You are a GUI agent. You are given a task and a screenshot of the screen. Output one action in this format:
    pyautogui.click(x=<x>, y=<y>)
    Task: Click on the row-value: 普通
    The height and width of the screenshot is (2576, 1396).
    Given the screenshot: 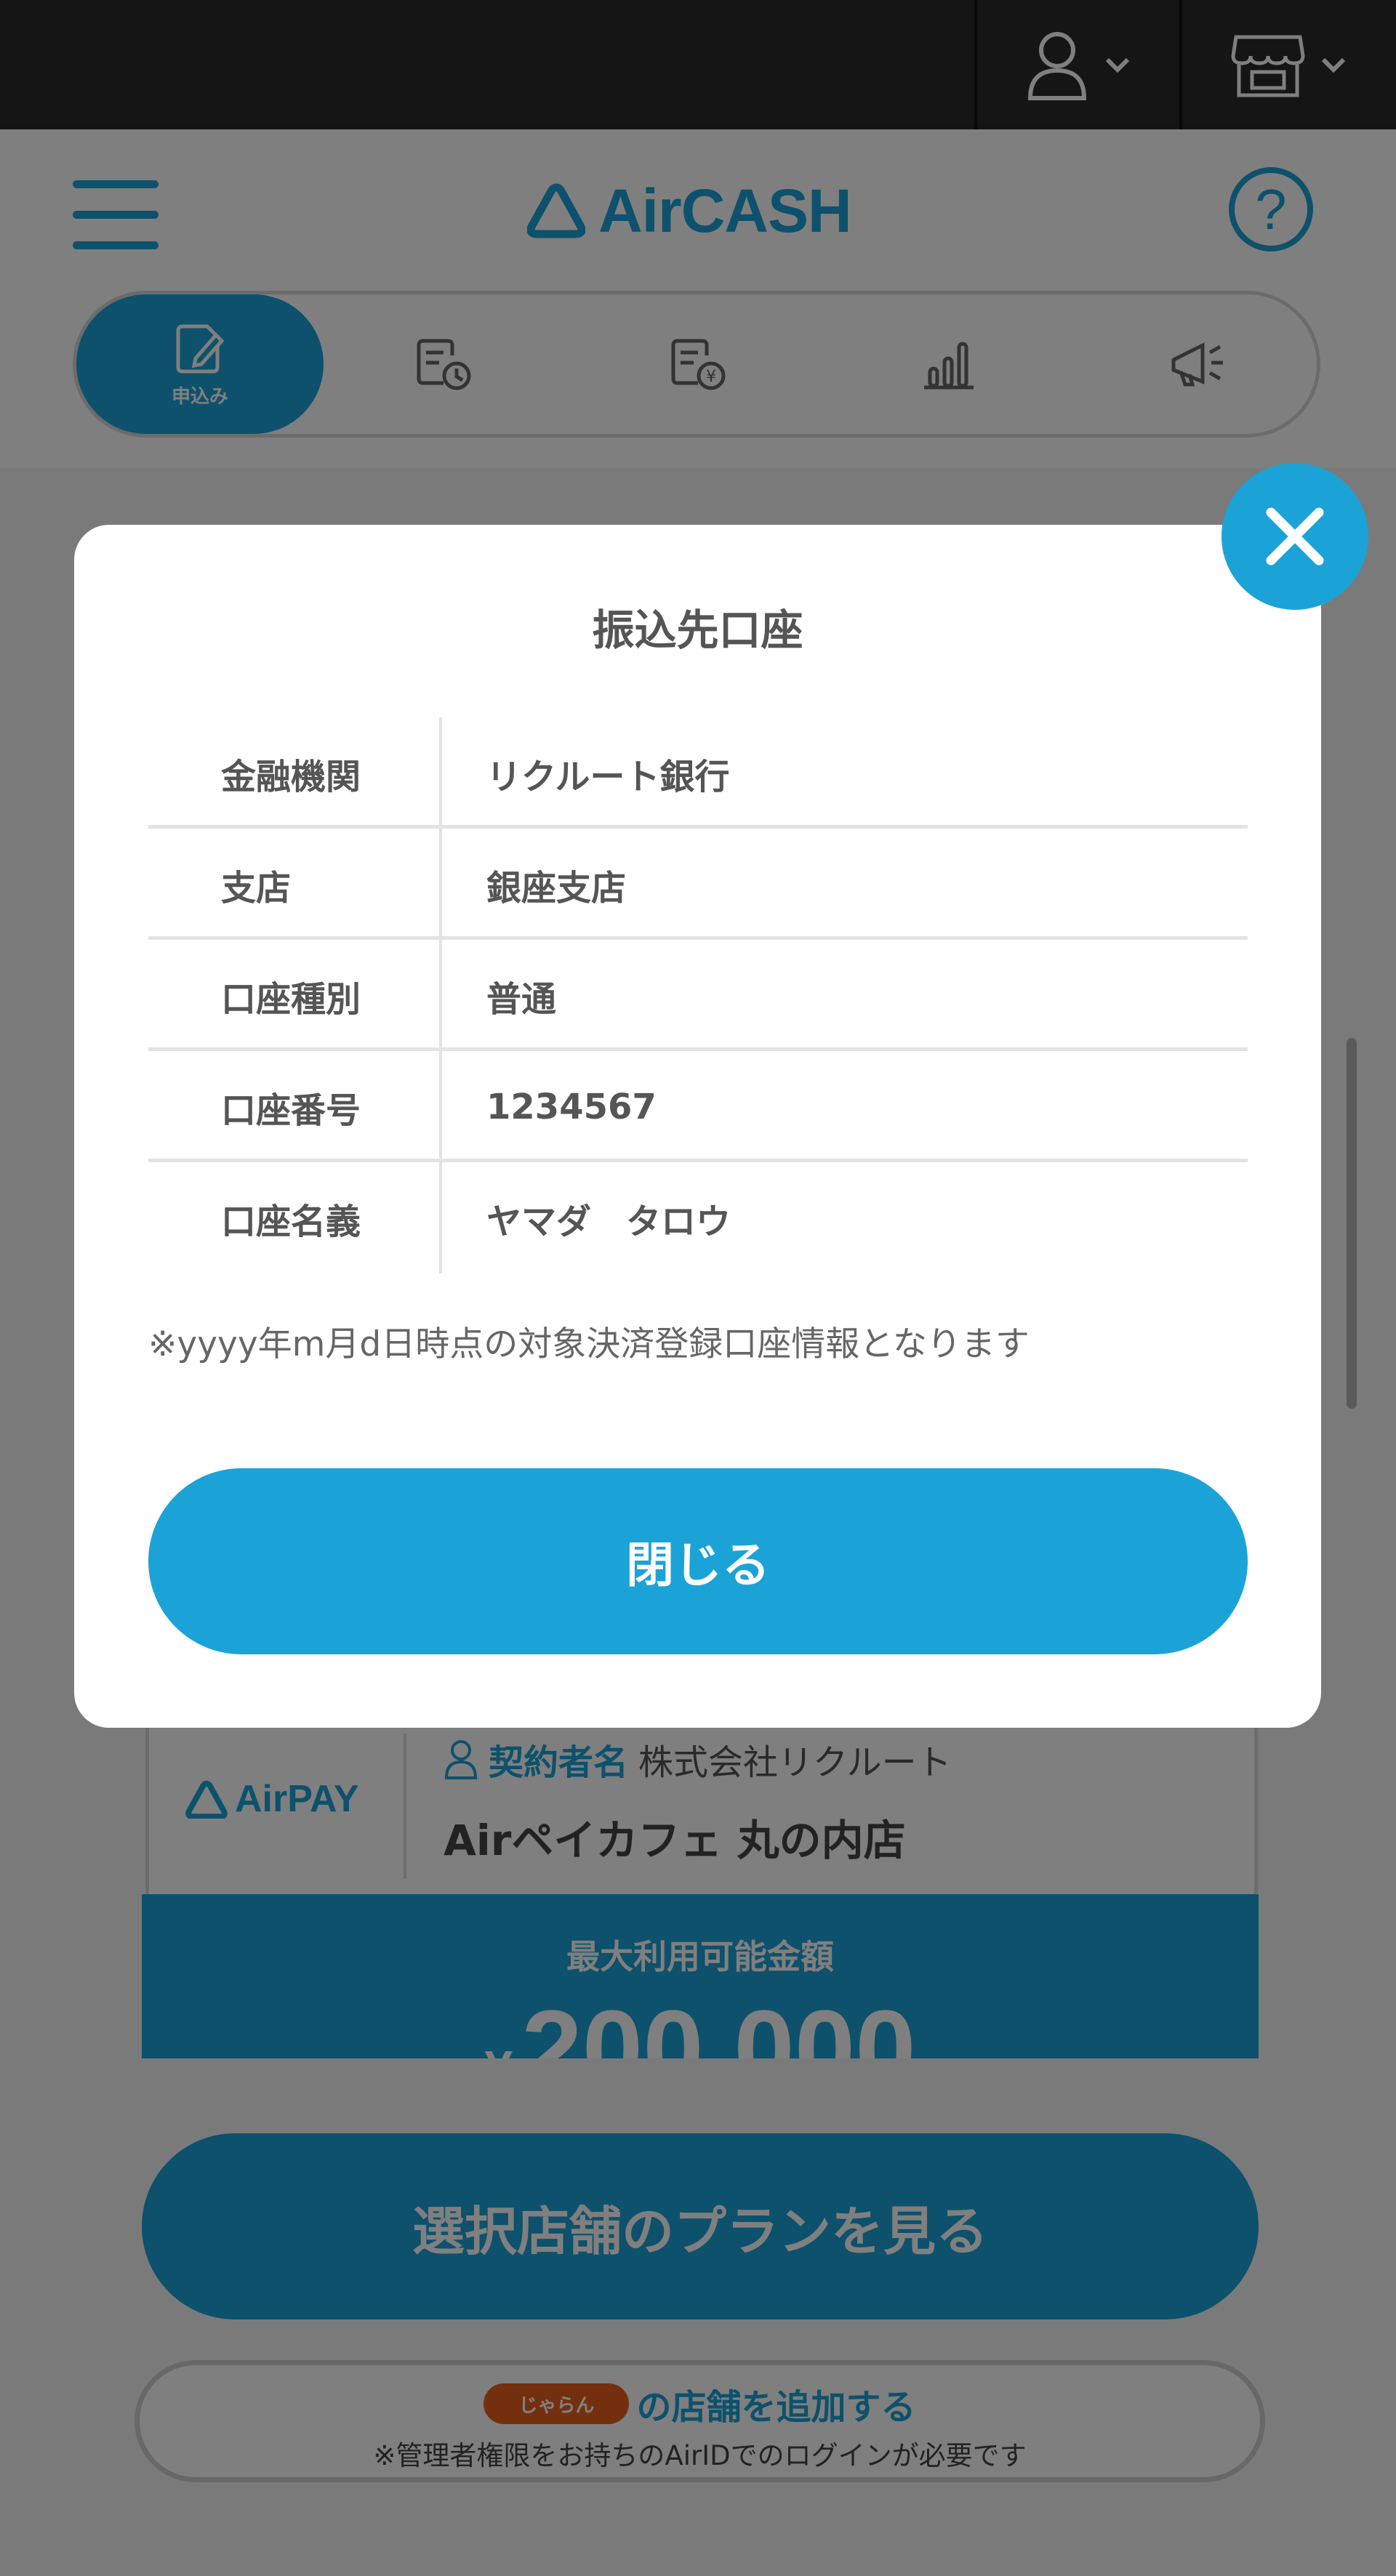 What is the action you would take?
    pyautogui.click(x=521, y=999)
    